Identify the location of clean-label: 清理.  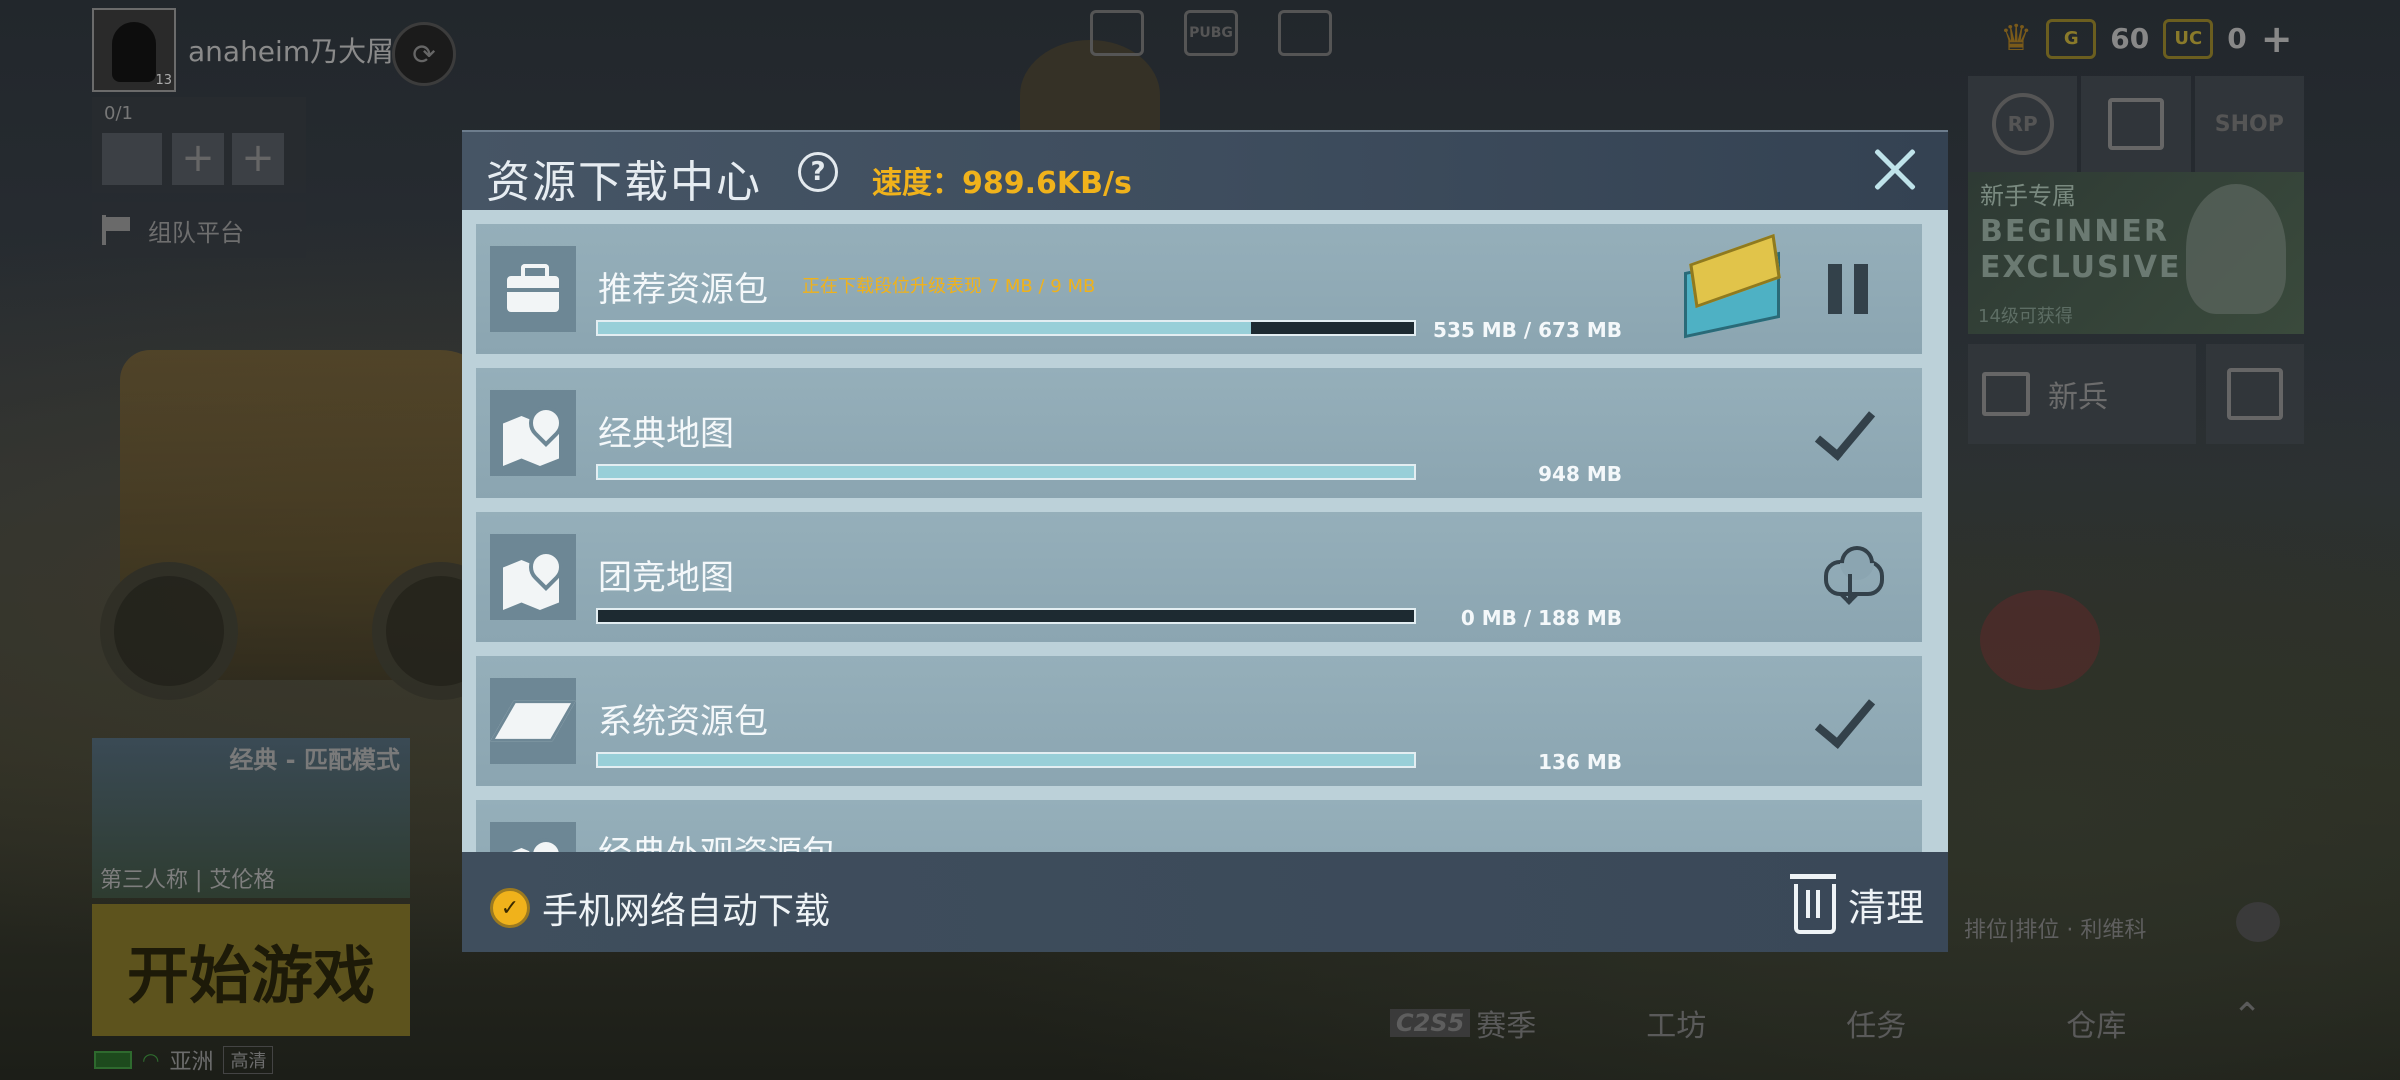
(1886, 907).